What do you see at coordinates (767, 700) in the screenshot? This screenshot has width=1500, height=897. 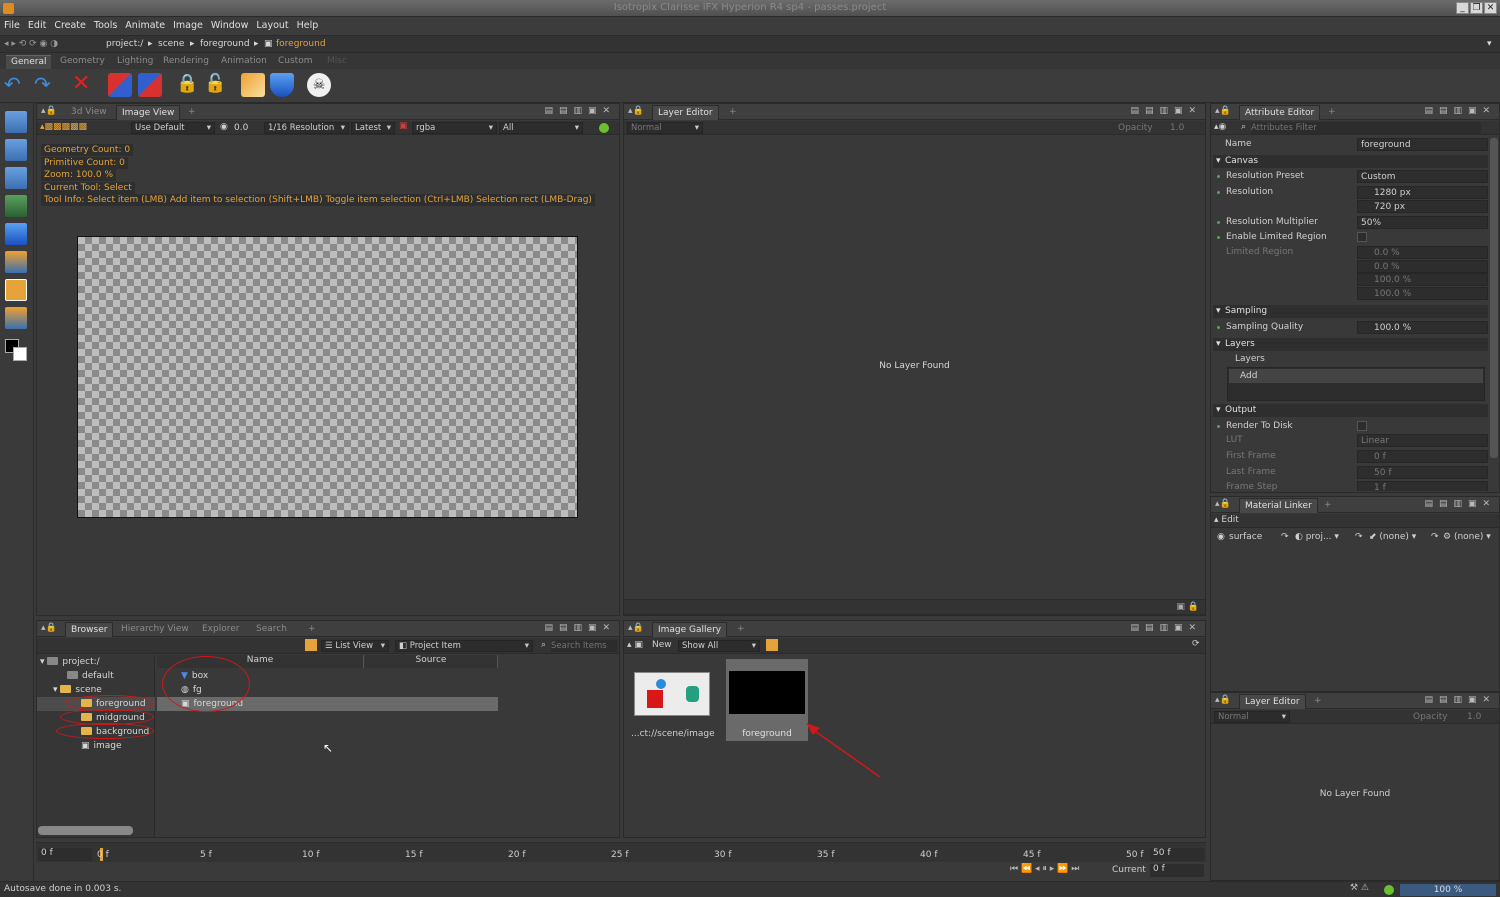 I see `gallery-thumb-foreground: foreground` at bounding box center [767, 700].